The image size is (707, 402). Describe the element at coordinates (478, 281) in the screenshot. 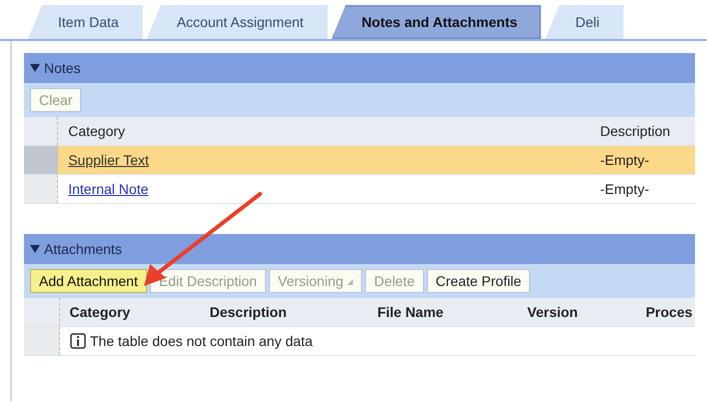

I see `toolbar-button: Create Profile` at that location.